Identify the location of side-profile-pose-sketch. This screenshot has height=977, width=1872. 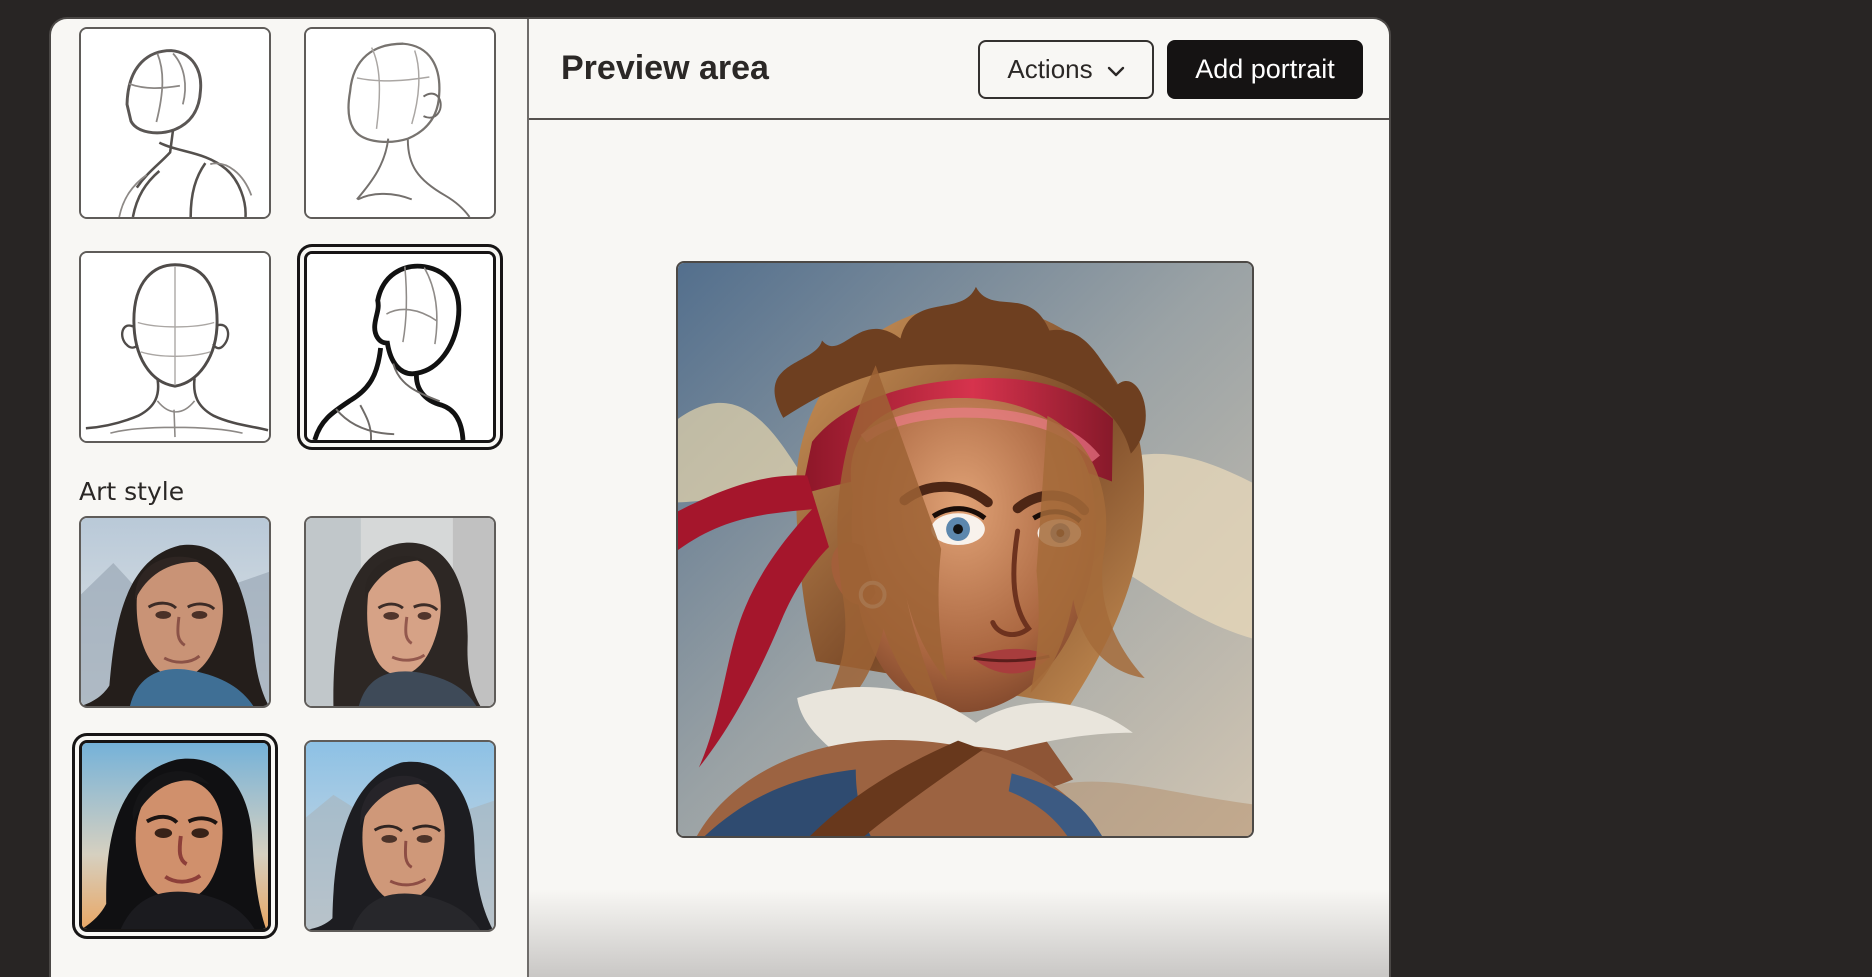
(400, 123).